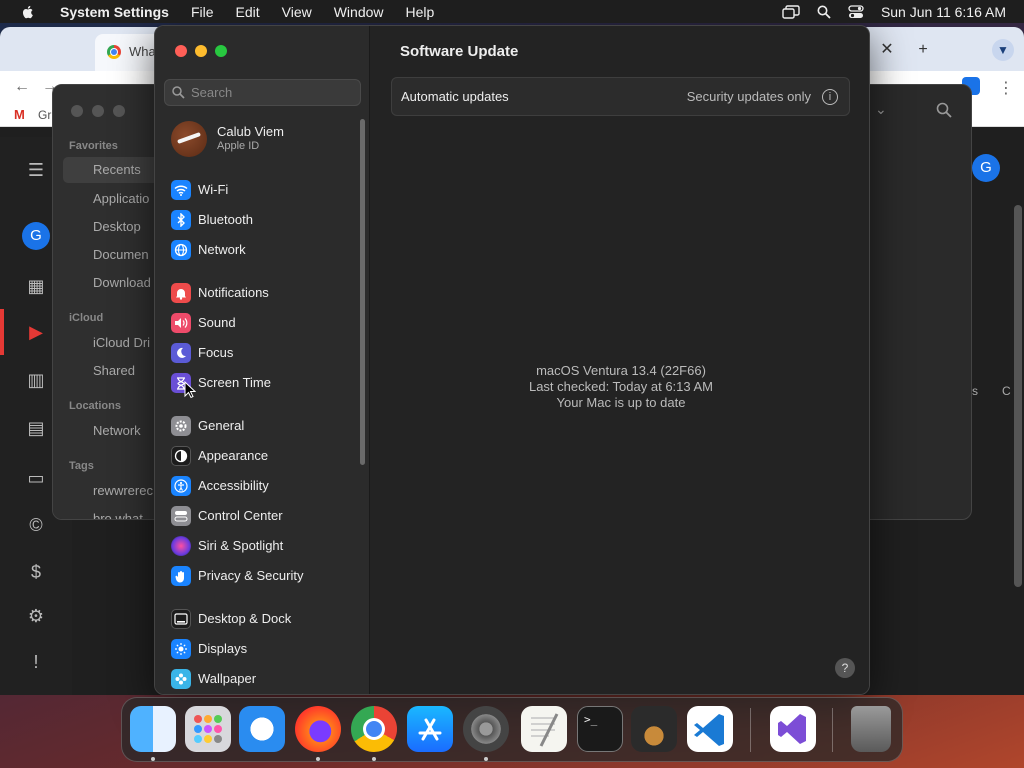 The image size is (1024, 768). What do you see at coordinates (845, 668) in the screenshot?
I see `help-button: ?` at bounding box center [845, 668].